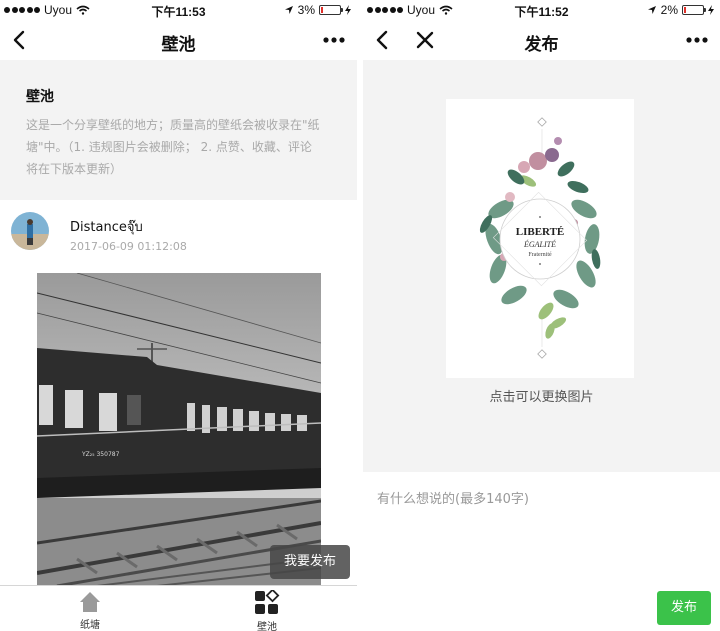  I want to click on page-title: 发布, so click(541, 45).